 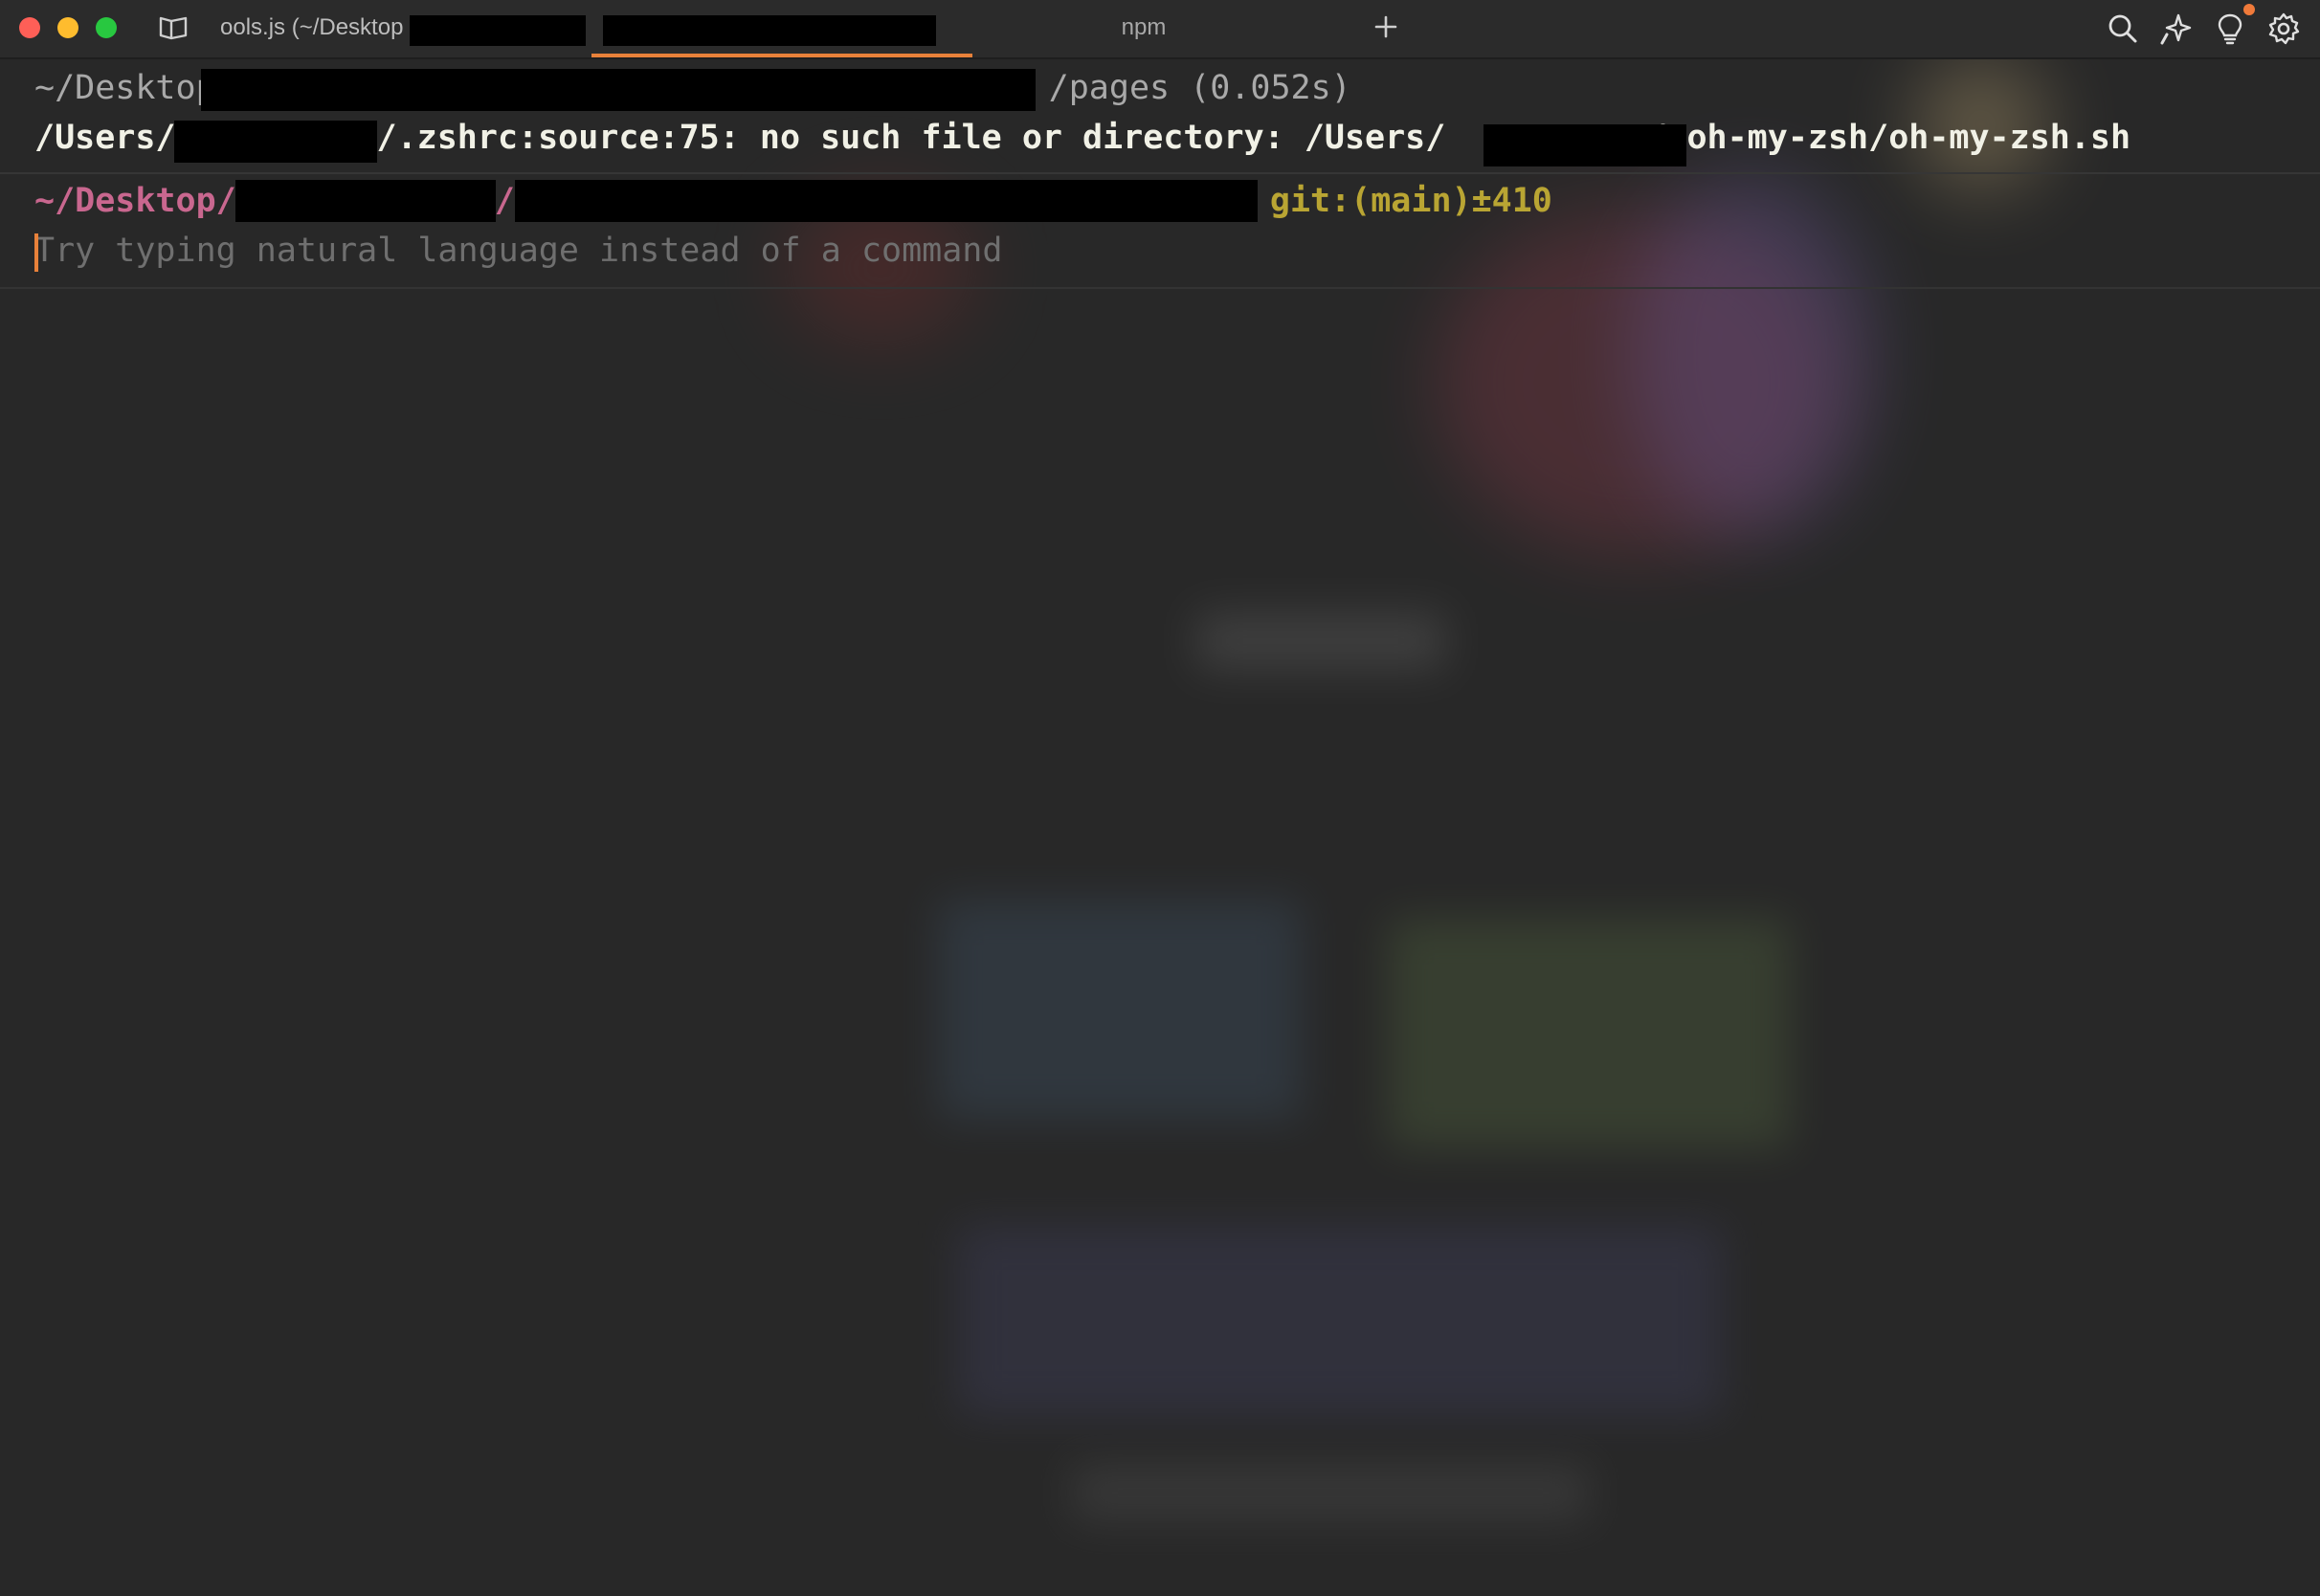 What do you see at coordinates (29, 28) in the screenshot?
I see `close-button` at bounding box center [29, 28].